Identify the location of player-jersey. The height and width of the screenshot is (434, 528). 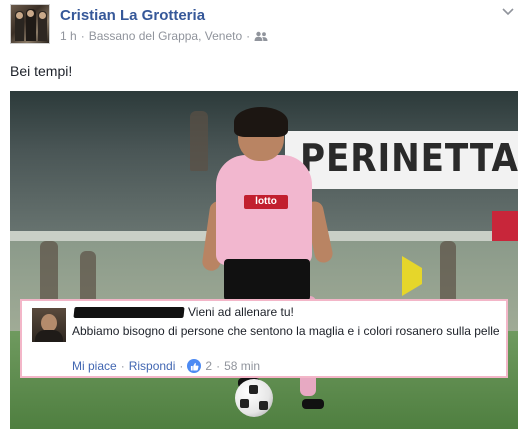
(264, 210).